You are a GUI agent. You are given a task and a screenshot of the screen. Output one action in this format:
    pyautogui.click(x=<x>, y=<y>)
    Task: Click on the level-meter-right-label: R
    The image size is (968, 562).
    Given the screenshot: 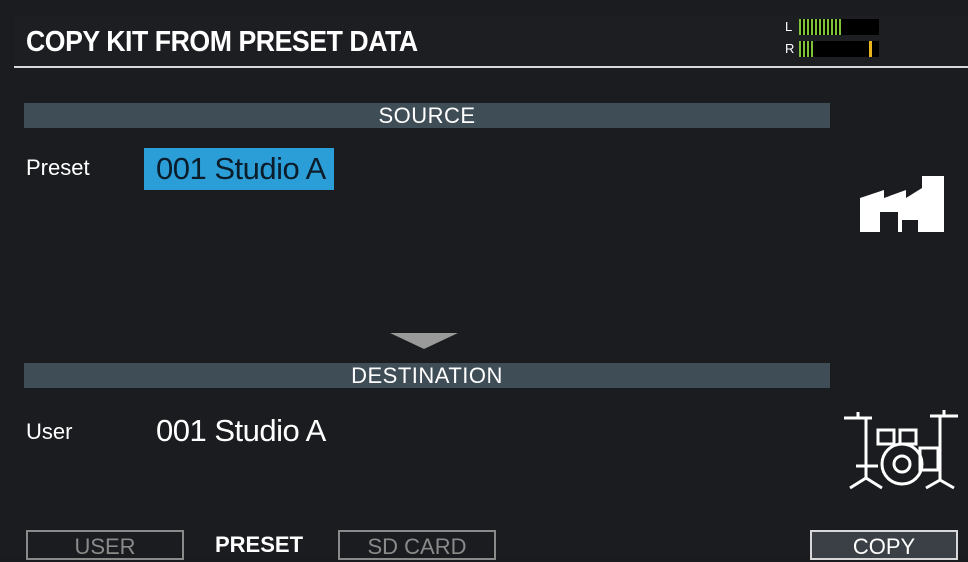 What is the action you would take?
    pyautogui.click(x=790, y=48)
    